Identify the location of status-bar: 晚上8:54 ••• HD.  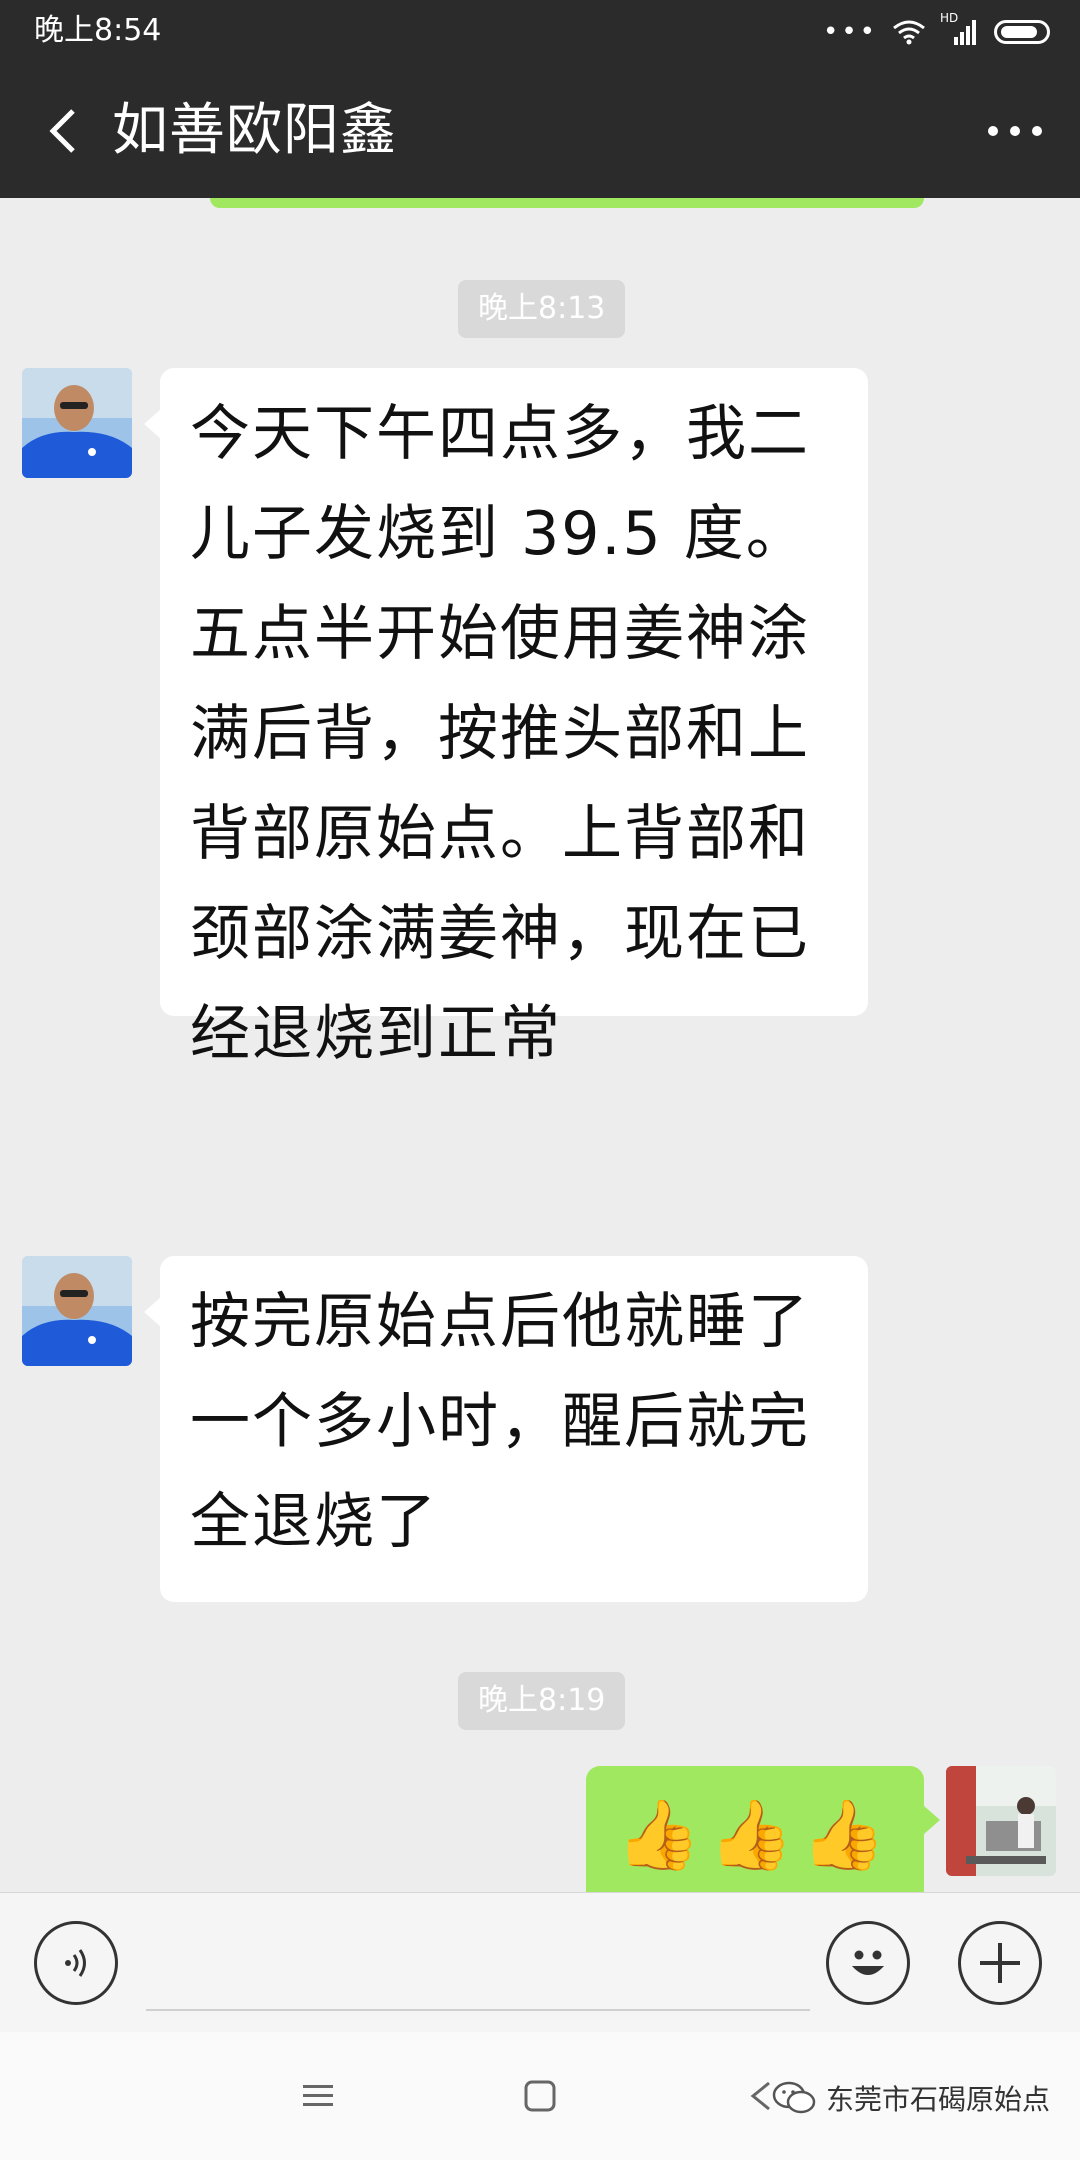
(540, 32).